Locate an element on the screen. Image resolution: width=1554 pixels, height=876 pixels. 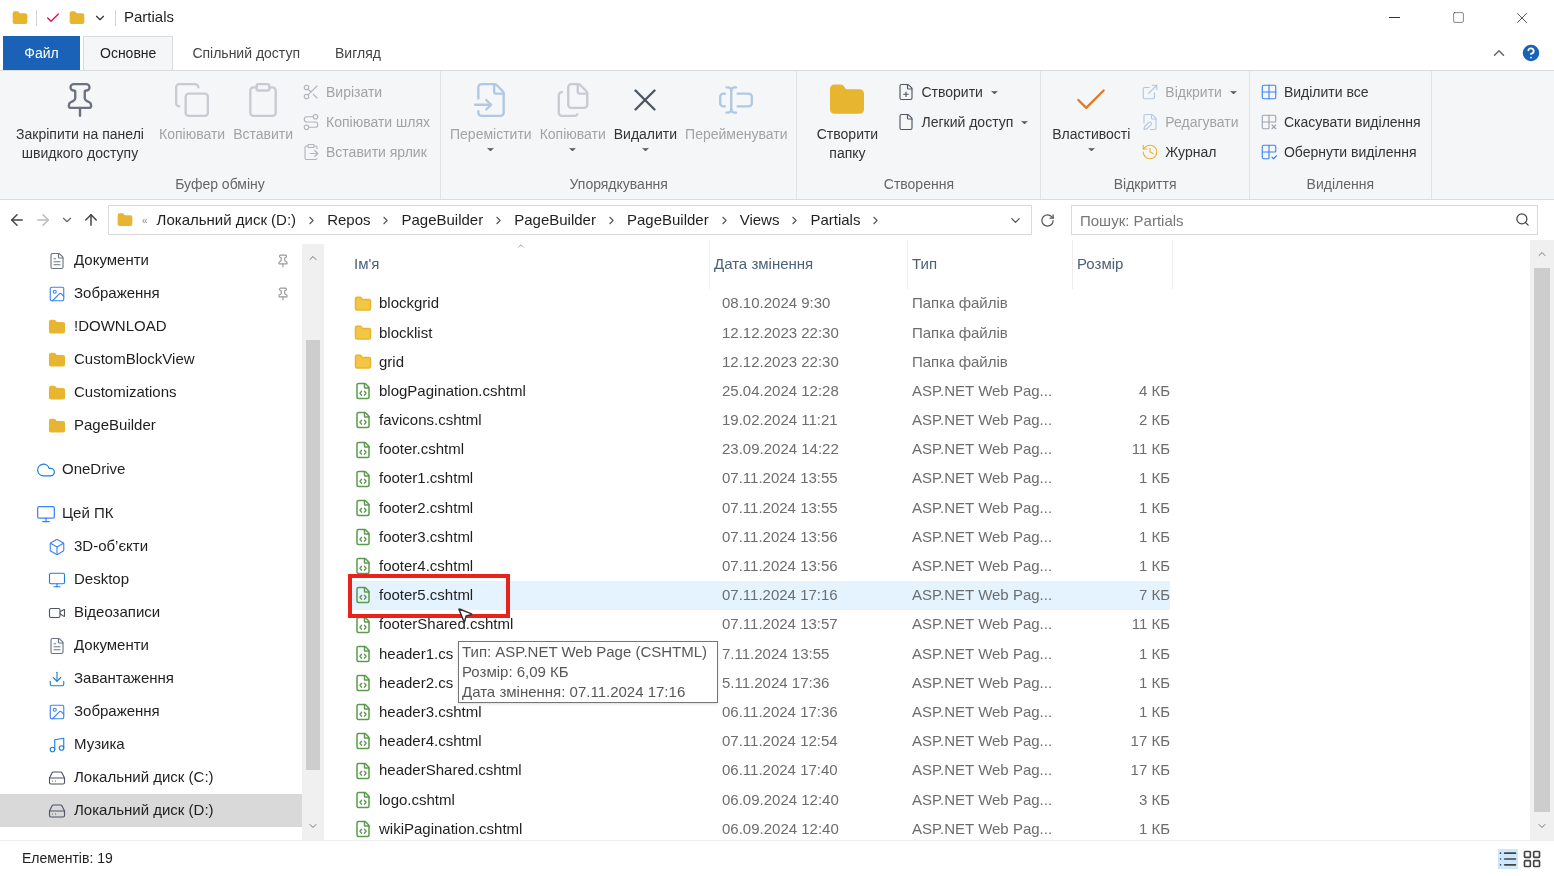
ribbon-tab: Вигляд is located at coordinates (358, 53).